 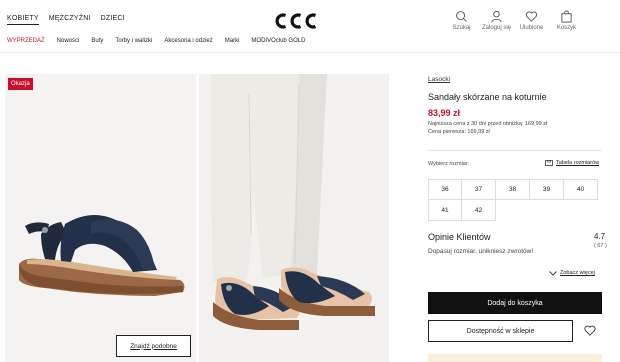 What do you see at coordinates (459, 132) in the screenshot?
I see `first-price-info: Cena pierwsza: 169,99 zł` at bounding box center [459, 132].